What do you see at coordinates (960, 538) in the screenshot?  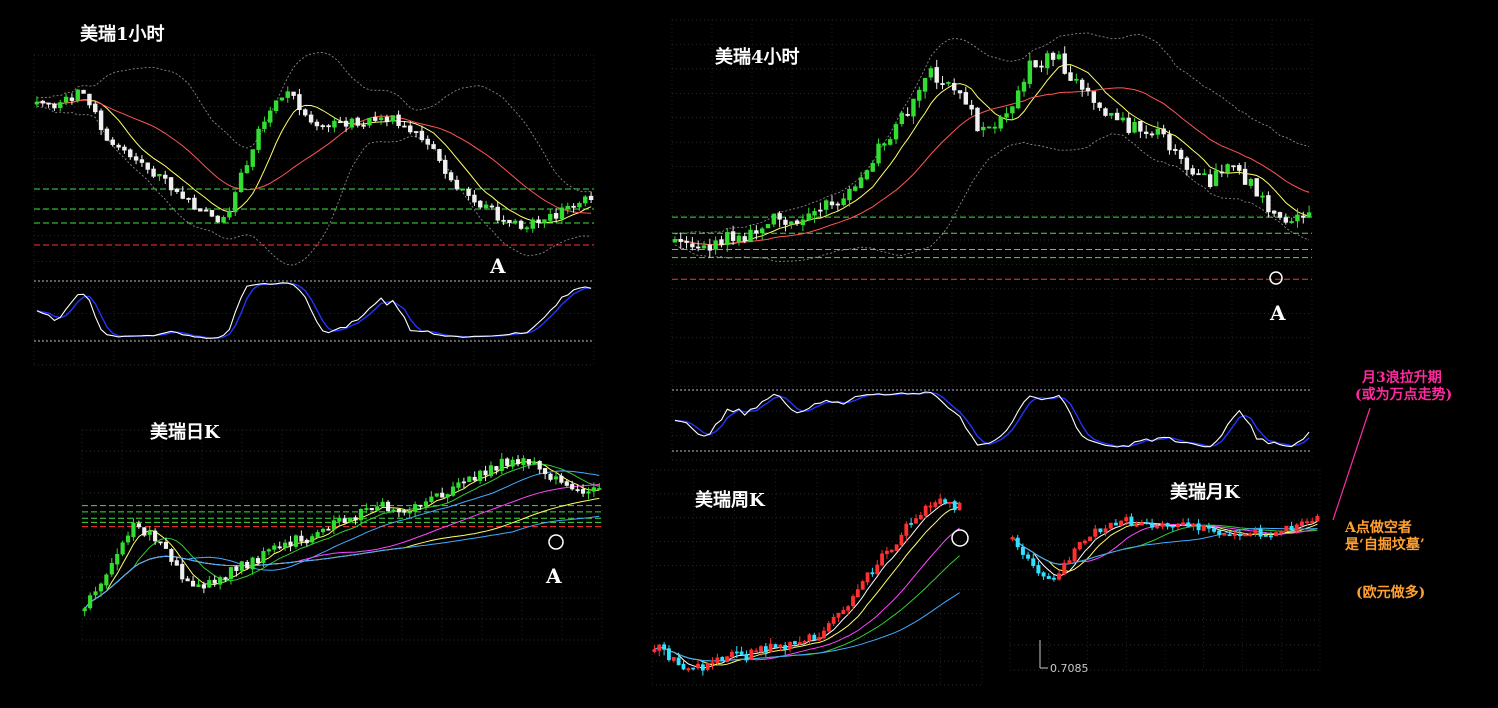 I see `marker-circle-weekly` at bounding box center [960, 538].